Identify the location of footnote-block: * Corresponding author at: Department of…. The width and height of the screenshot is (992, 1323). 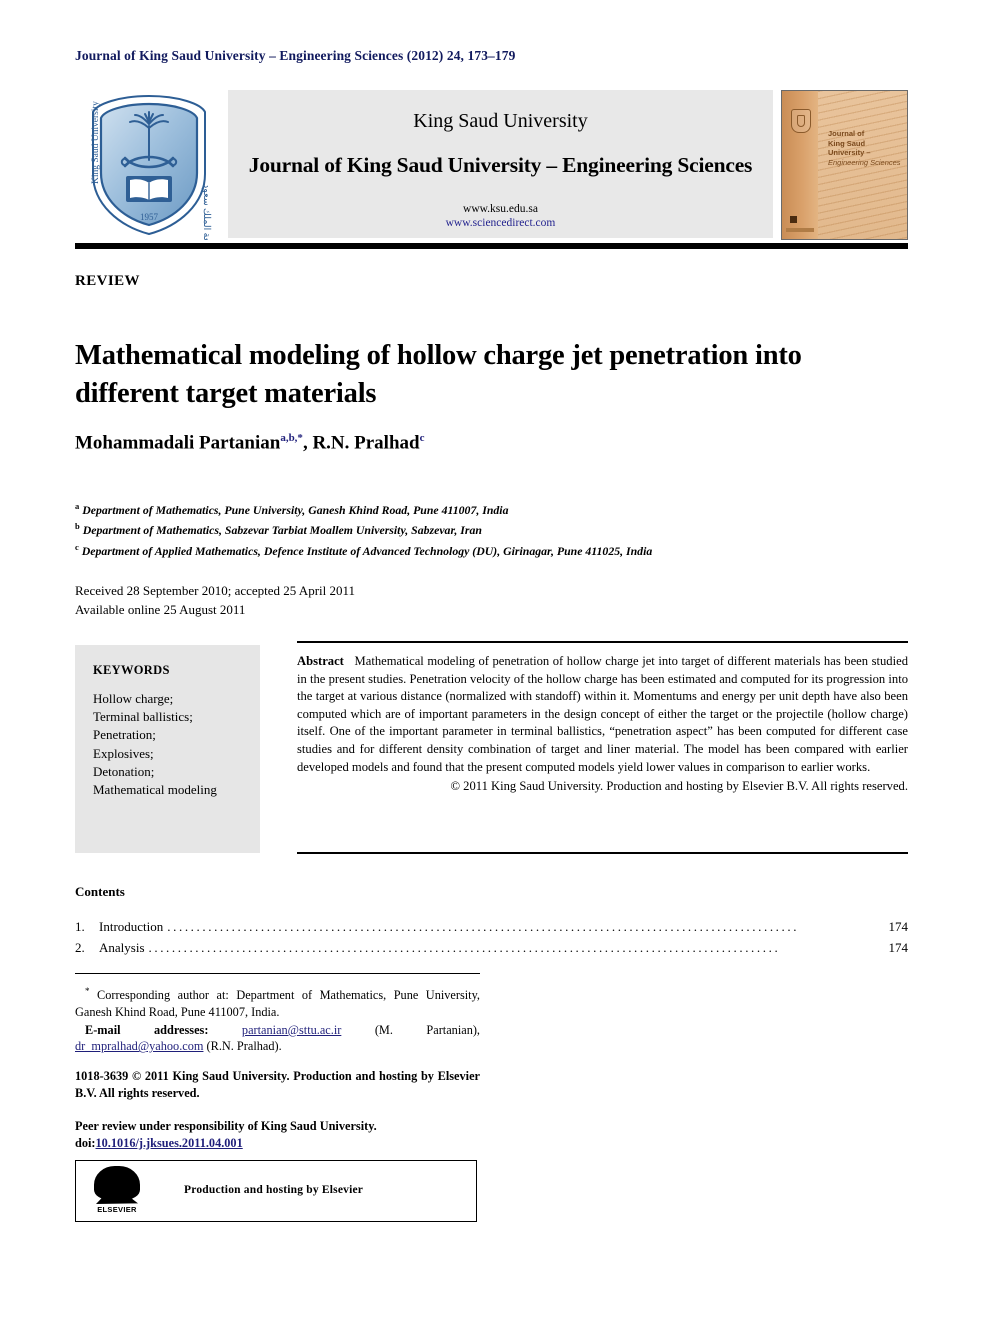
(277, 1019).